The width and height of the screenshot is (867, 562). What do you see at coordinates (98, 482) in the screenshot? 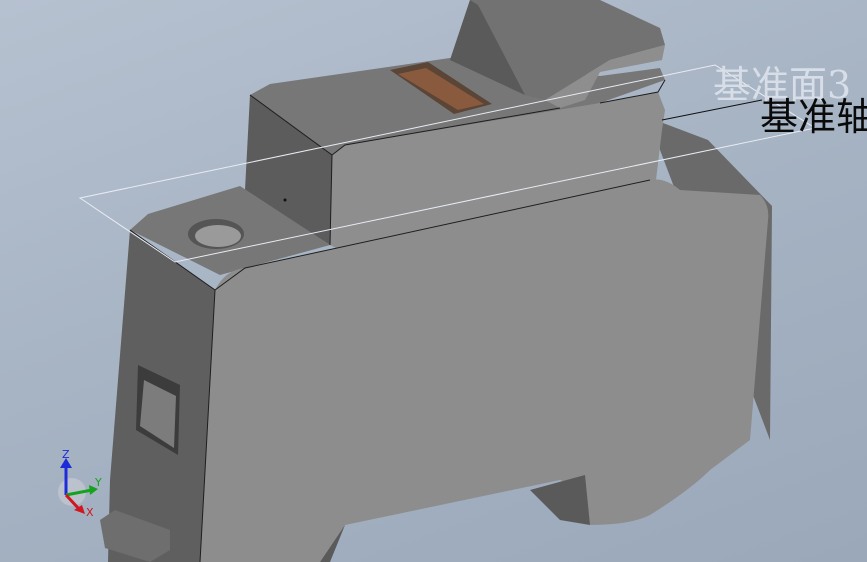
I see `triad-y-label: Y` at bounding box center [98, 482].